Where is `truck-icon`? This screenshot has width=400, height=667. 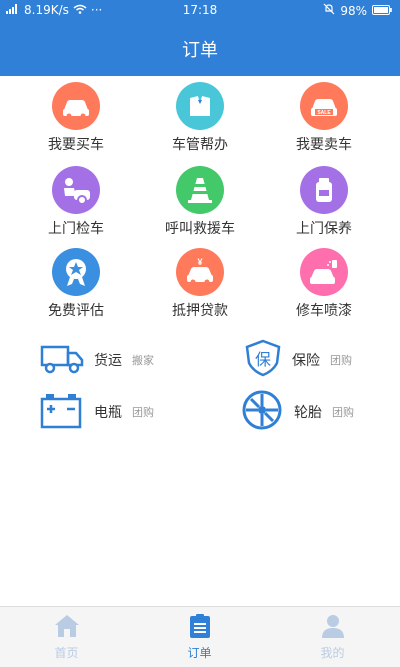
truck-icon is located at coordinates (62, 360).